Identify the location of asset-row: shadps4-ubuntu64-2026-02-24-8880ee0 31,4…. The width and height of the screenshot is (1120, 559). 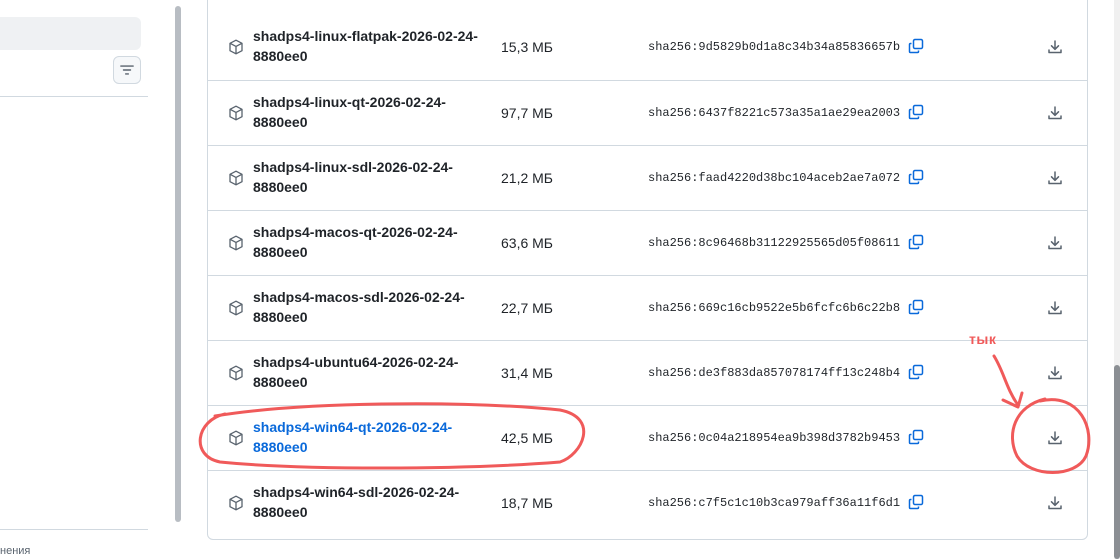
(647, 372).